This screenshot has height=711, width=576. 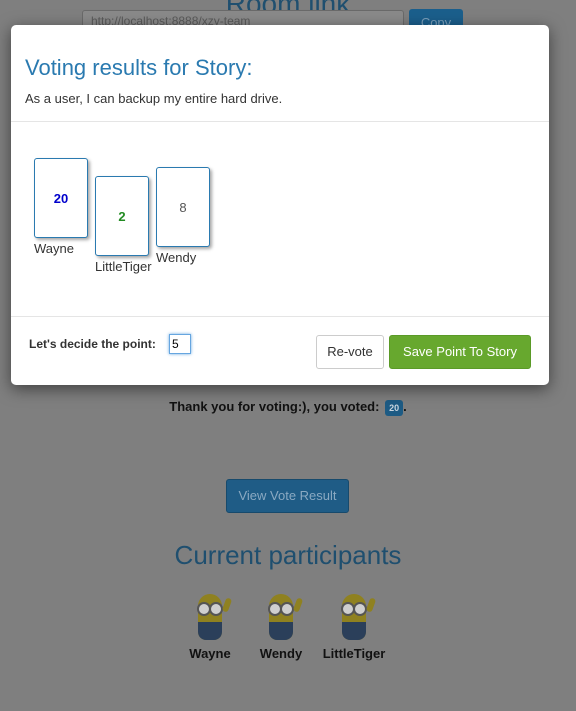 I want to click on thanks-message: Thank you for voting:), you voted: 20., so click(x=288, y=407).